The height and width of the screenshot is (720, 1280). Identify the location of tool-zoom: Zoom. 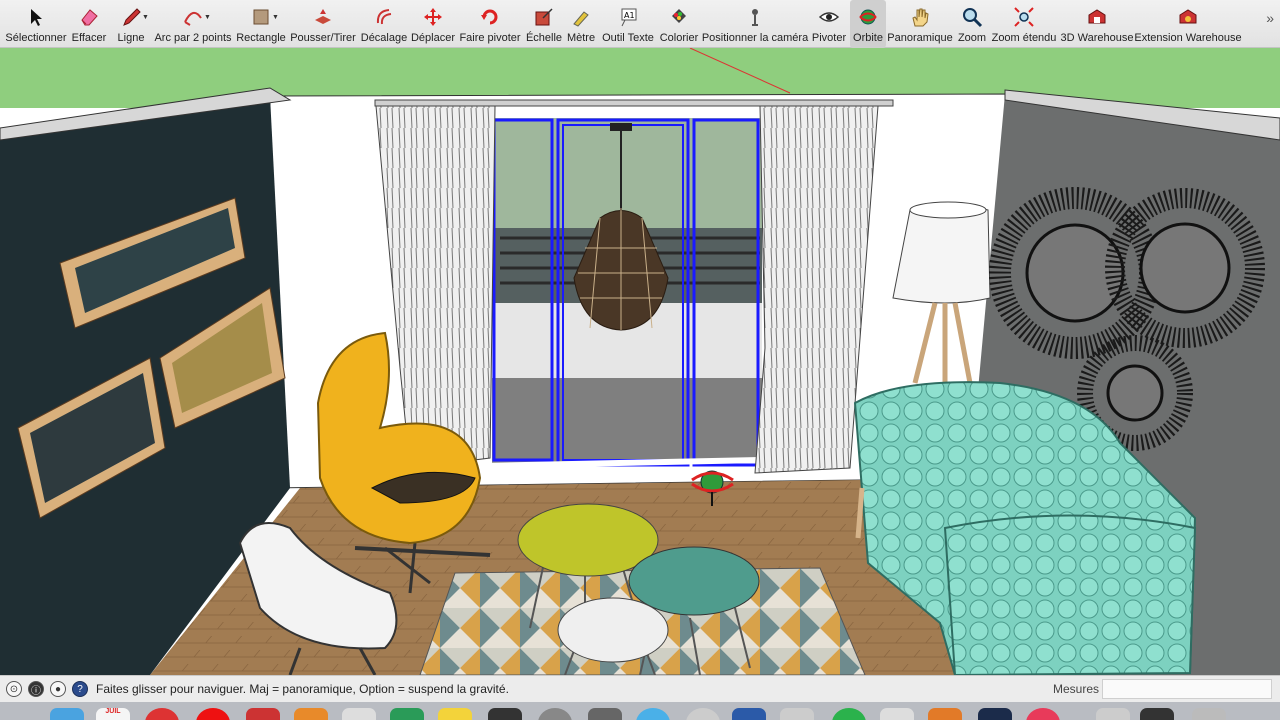
(972, 24).